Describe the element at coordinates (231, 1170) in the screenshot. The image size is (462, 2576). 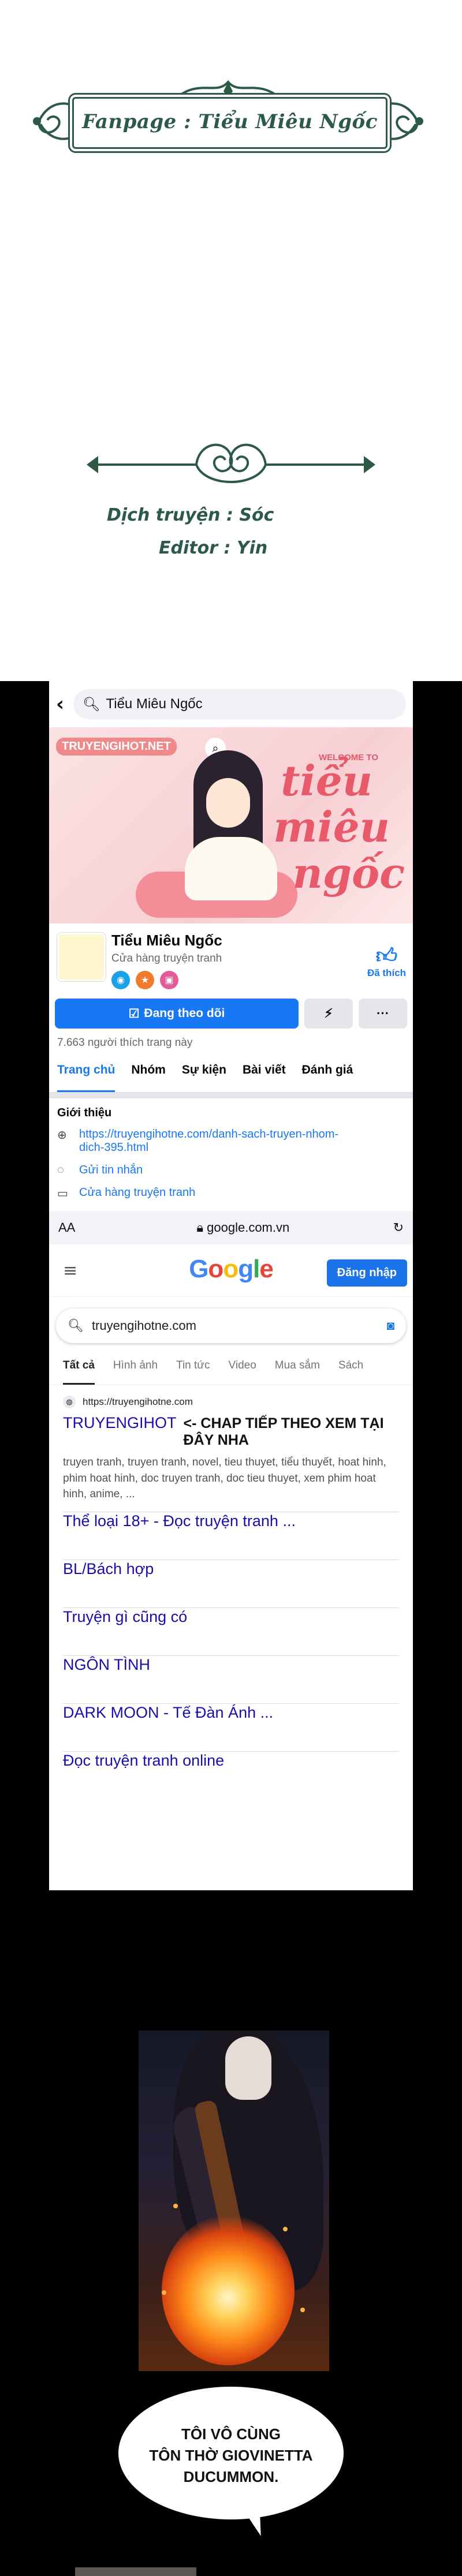
I see `intro-message-row: ◌ Gửi tin nhắn` at that location.